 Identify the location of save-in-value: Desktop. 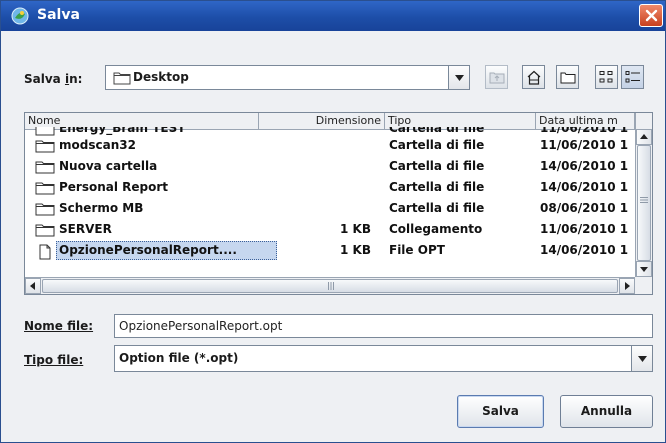
(161, 77).